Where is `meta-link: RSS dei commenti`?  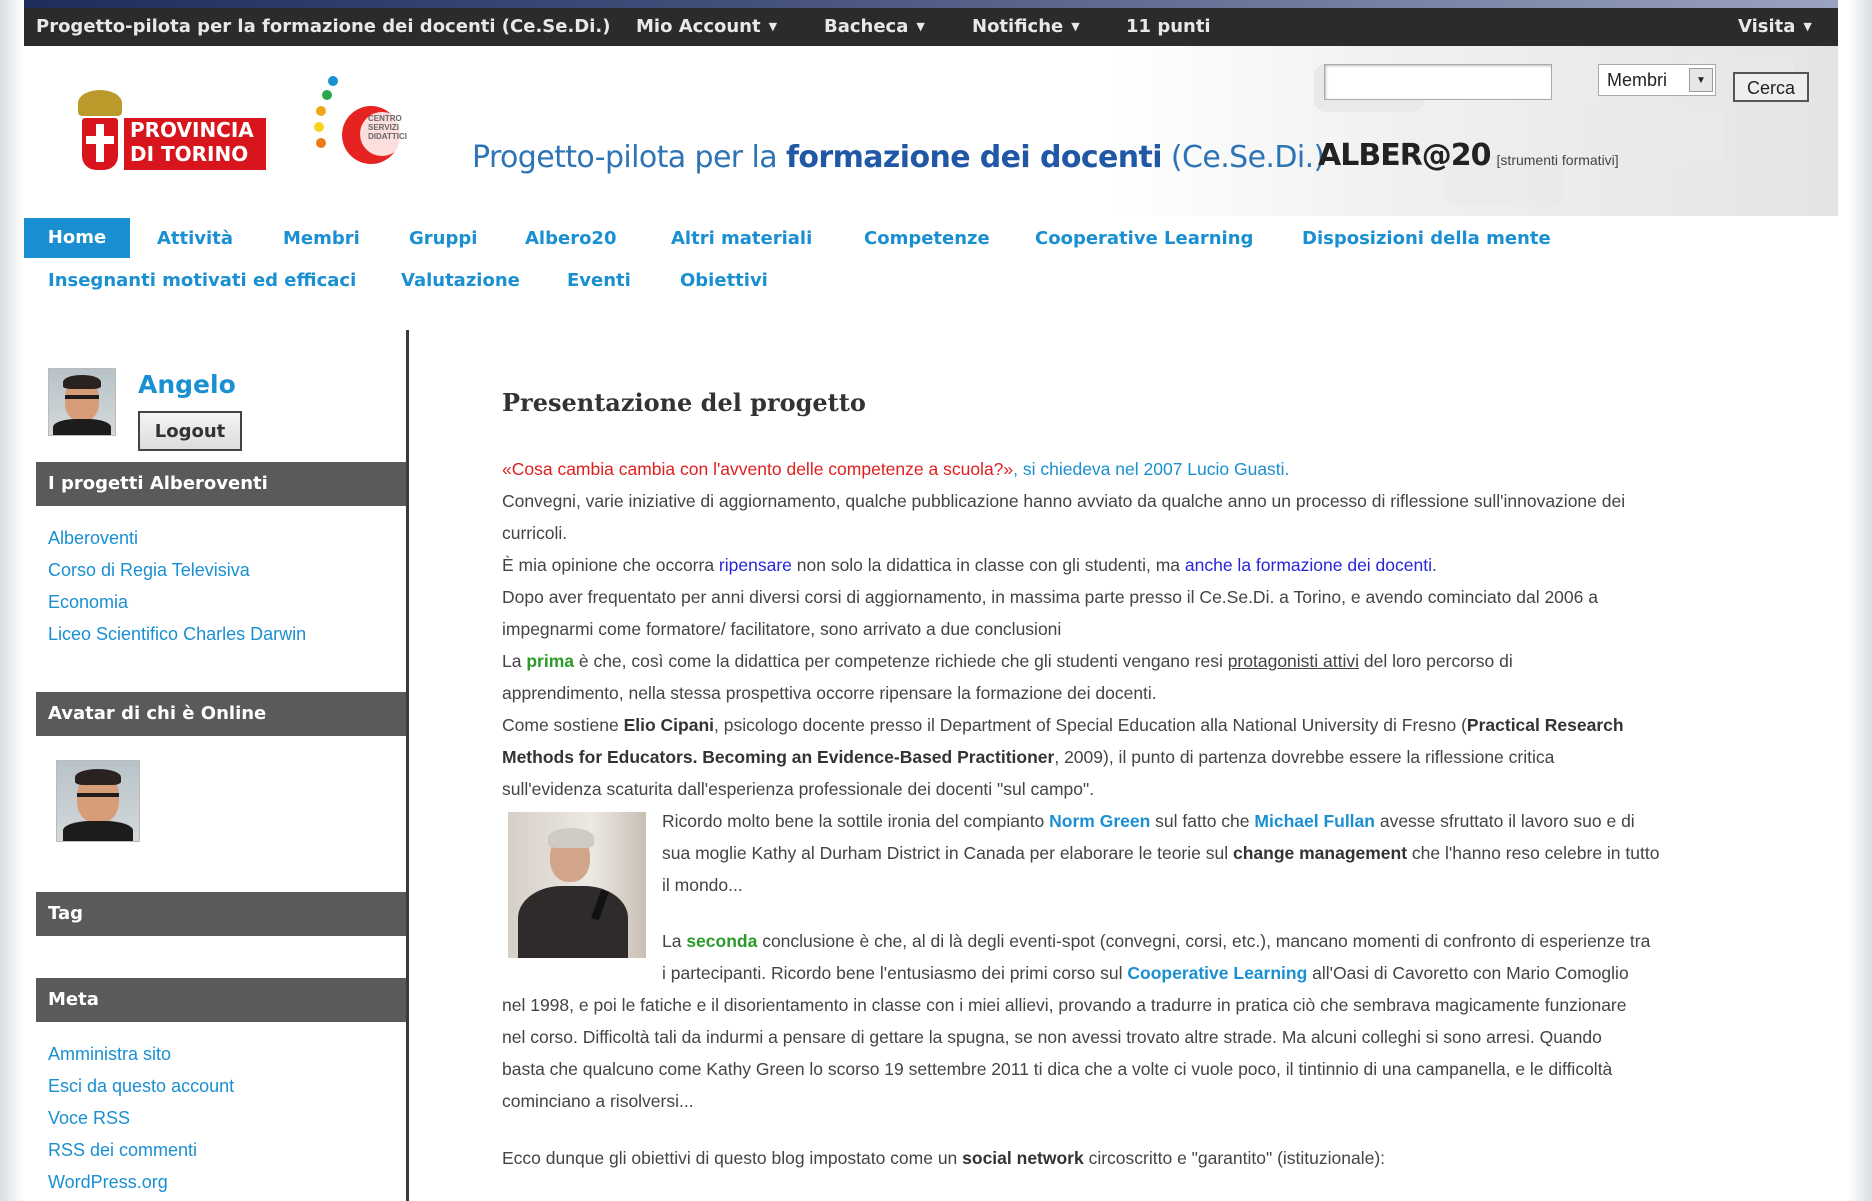
meta-link: RSS dei commenti is located at coordinates (141, 1150).